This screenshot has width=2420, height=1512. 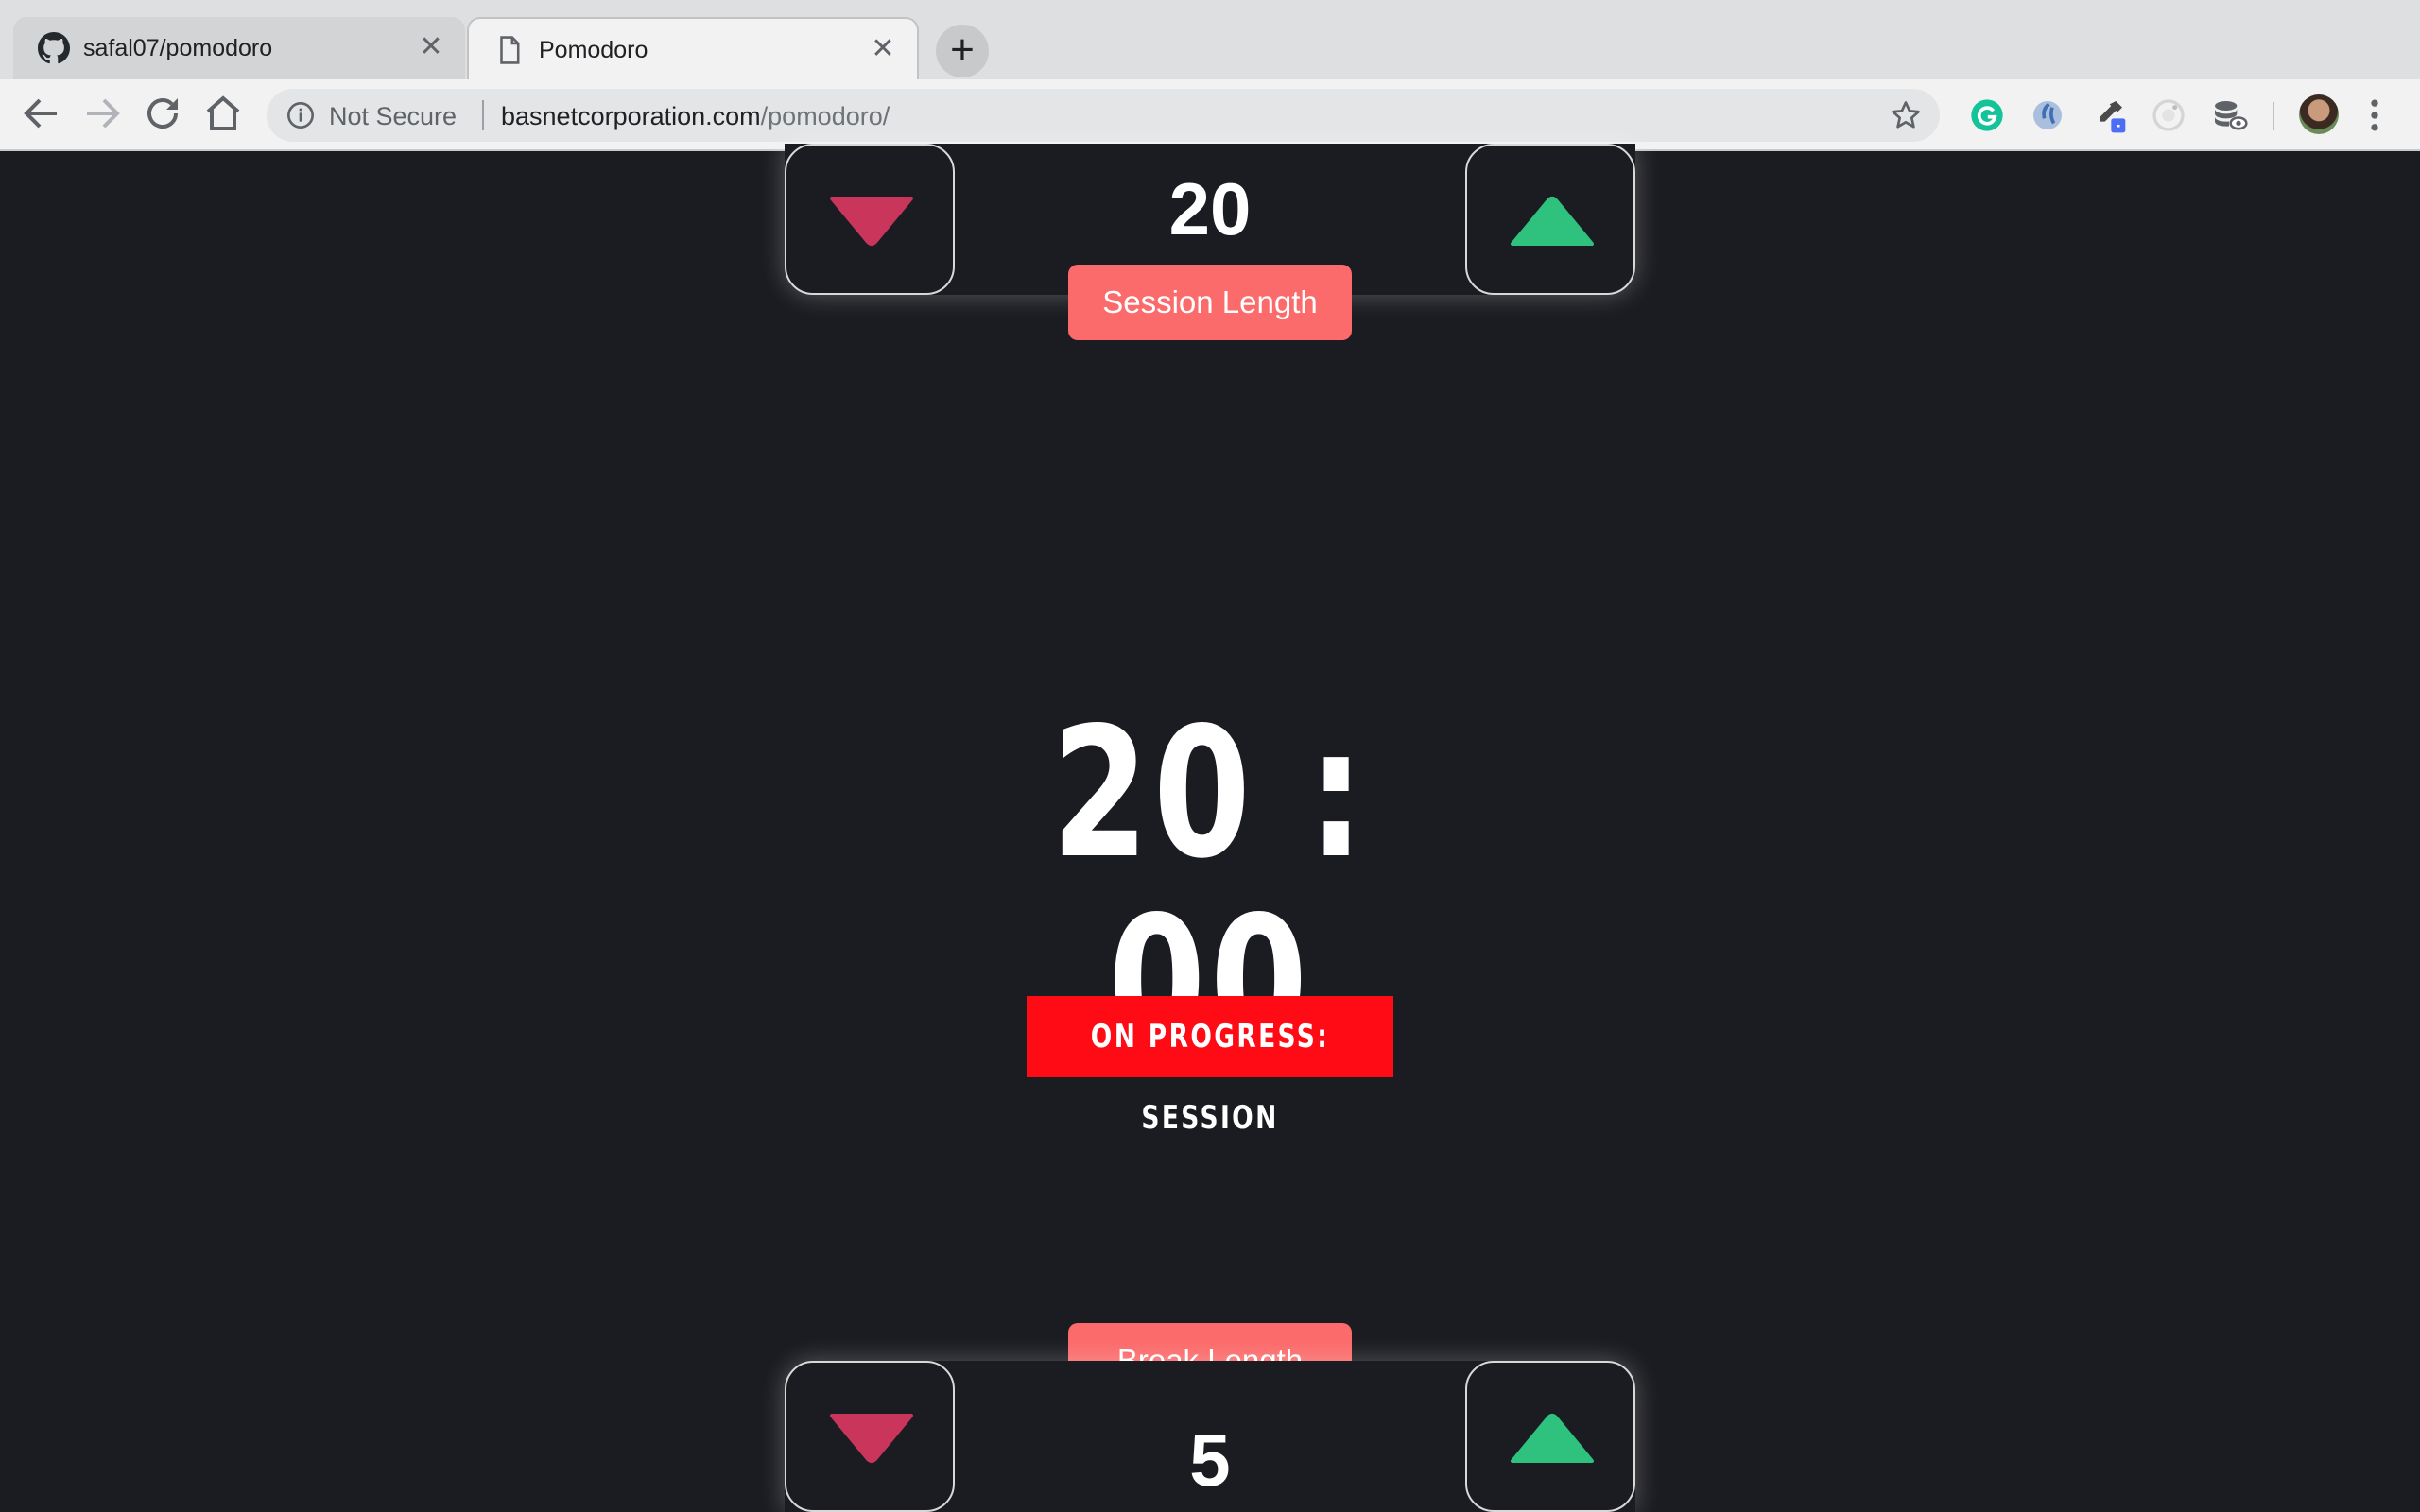 I want to click on address-separator, so click(x=483, y=115).